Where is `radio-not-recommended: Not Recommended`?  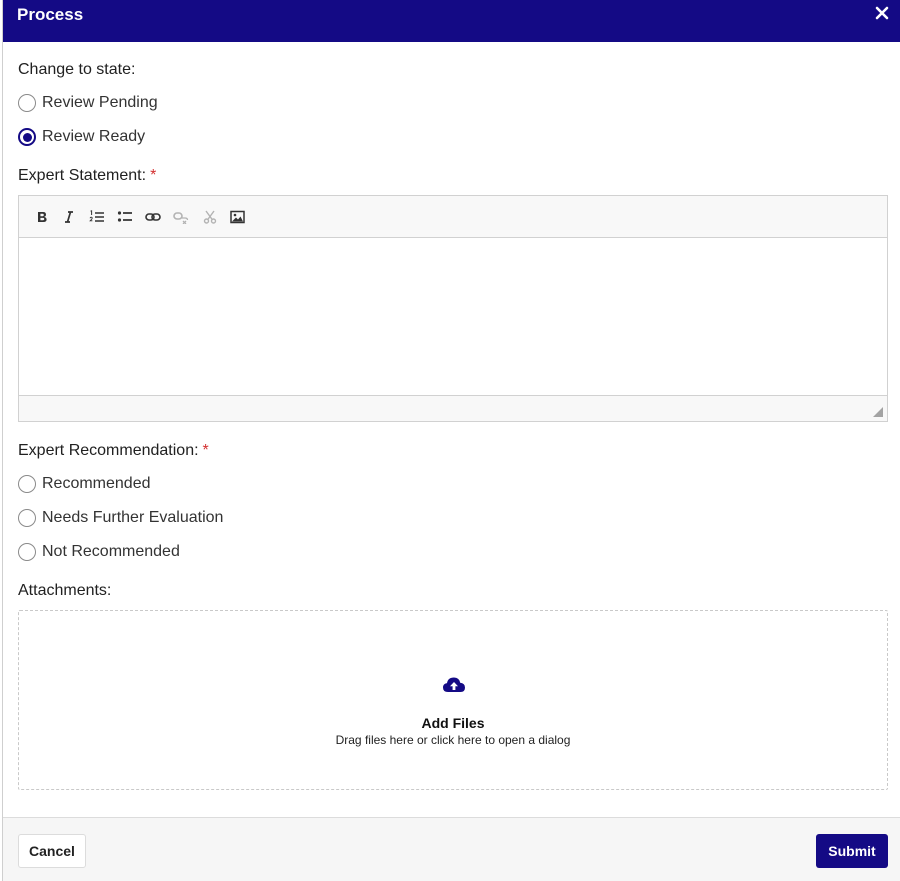
radio-not-recommended: Not Recommended is located at coordinates (99, 552).